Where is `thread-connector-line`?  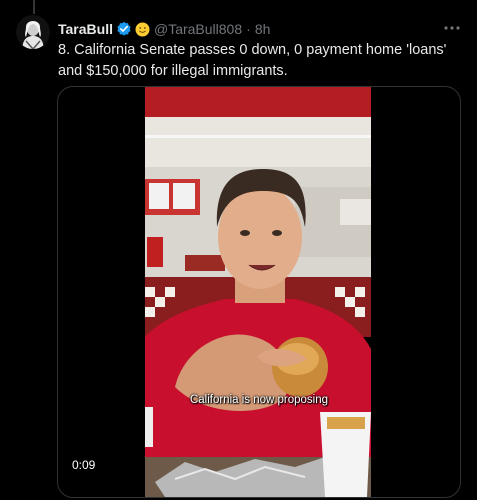
thread-connector-line is located at coordinates (34, 7).